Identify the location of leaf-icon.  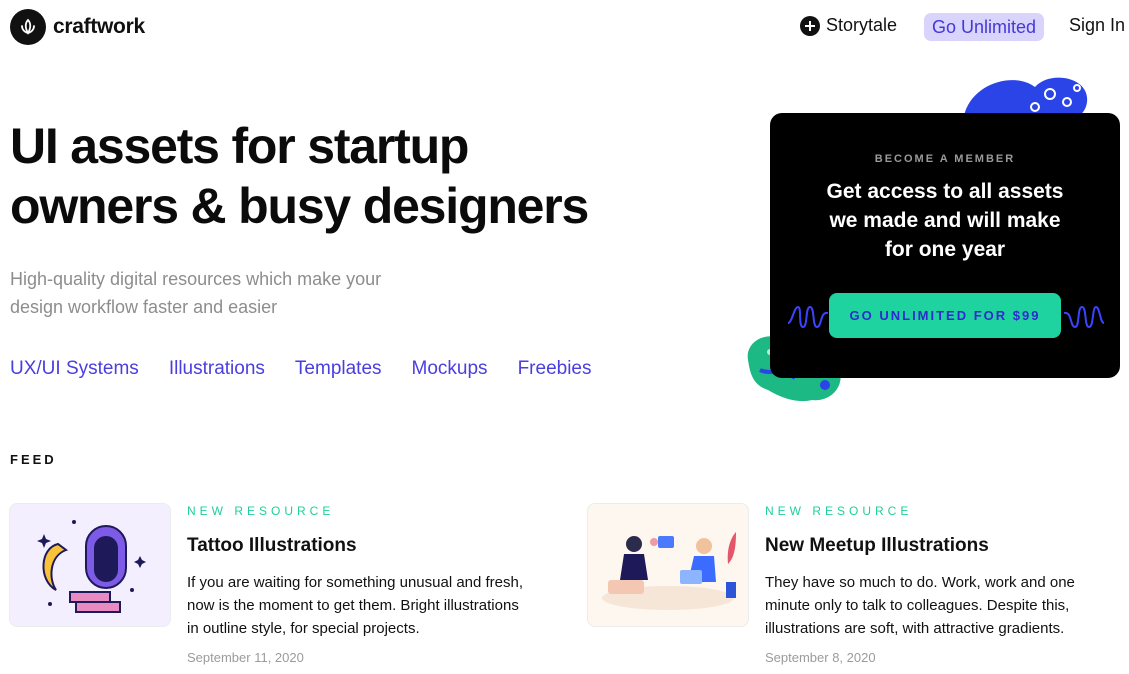
(28, 27).